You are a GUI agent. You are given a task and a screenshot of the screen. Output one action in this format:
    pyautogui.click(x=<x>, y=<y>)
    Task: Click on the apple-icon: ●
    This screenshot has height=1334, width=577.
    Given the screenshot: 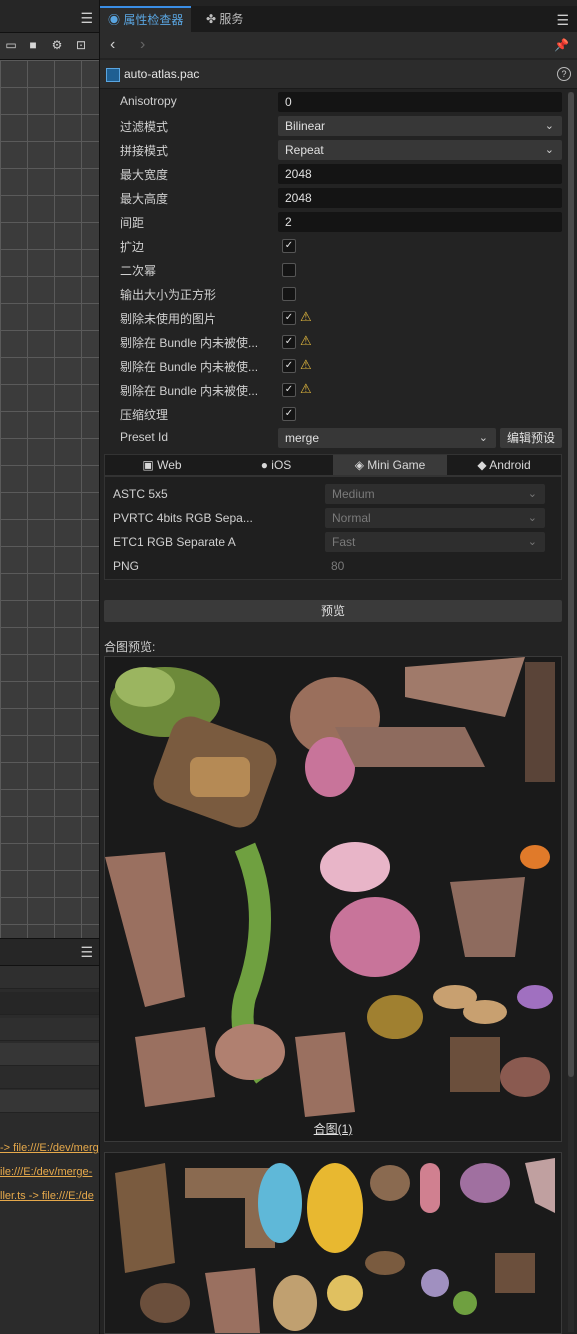 What is the action you would take?
    pyautogui.click(x=264, y=465)
    